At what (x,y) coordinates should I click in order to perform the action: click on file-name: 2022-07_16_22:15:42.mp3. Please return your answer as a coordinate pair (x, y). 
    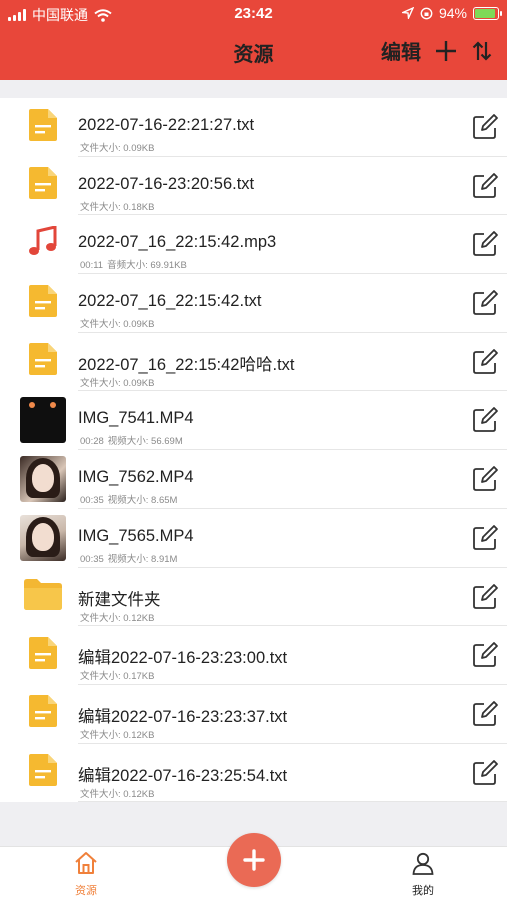
    Looking at the image, I should click on (177, 242).